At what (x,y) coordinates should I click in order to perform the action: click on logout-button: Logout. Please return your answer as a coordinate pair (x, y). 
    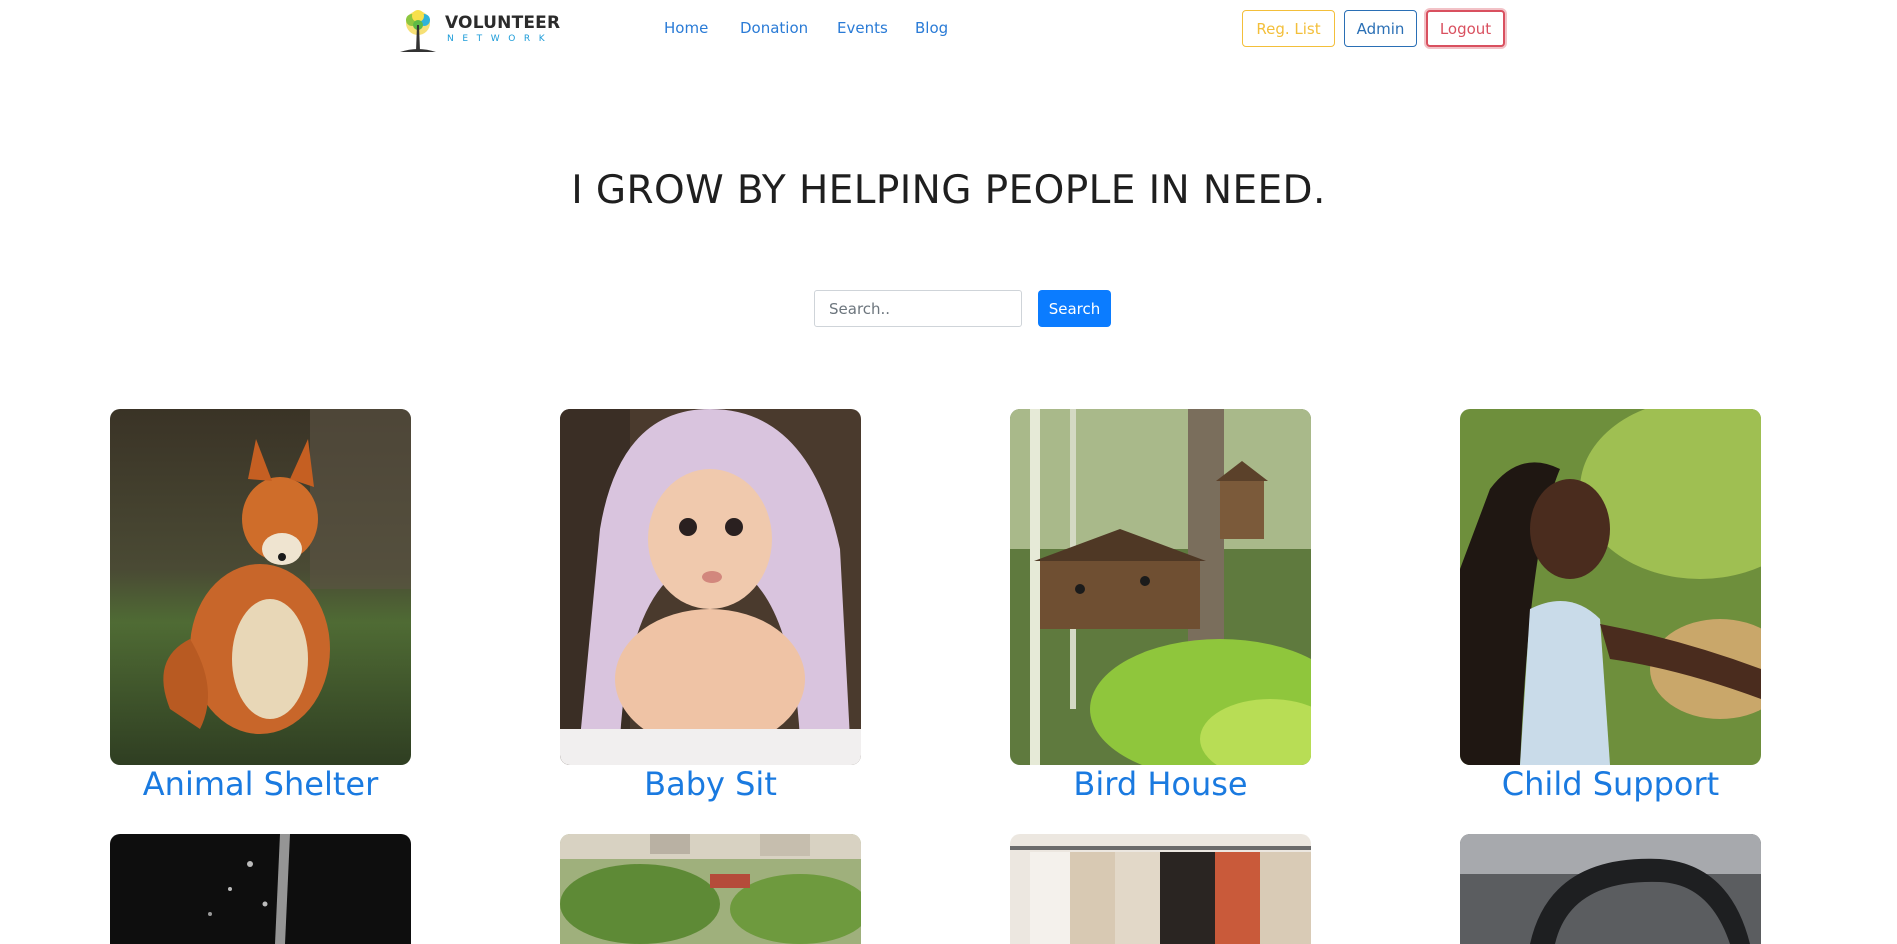
    Looking at the image, I should click on (1465, 28).